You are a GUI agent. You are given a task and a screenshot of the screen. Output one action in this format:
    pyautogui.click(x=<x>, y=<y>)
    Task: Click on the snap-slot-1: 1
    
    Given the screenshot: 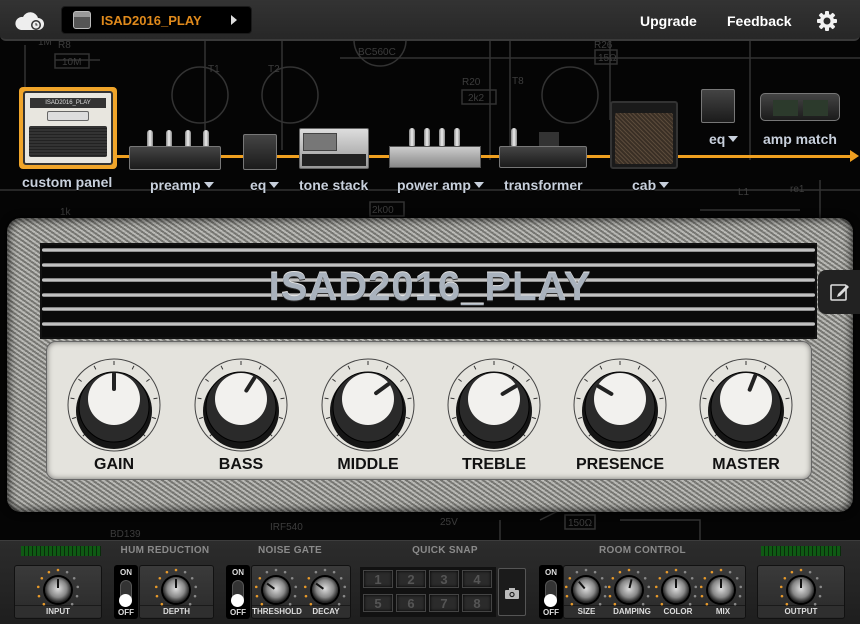 What is the action you would take?
    pyautogui.click(x=378, y=579)
    